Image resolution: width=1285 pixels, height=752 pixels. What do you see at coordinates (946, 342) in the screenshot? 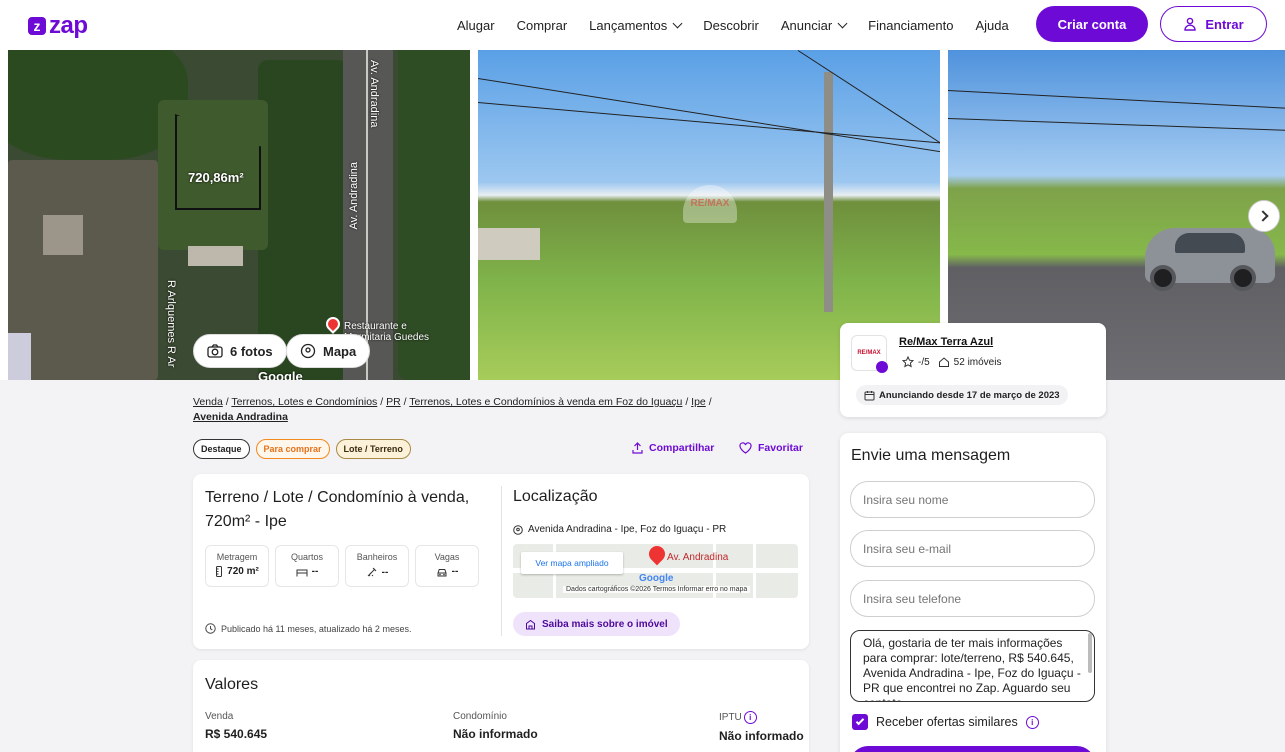
I see `advertiser-name: Re/Max Terra Azul` at bounding box center [946, 342].